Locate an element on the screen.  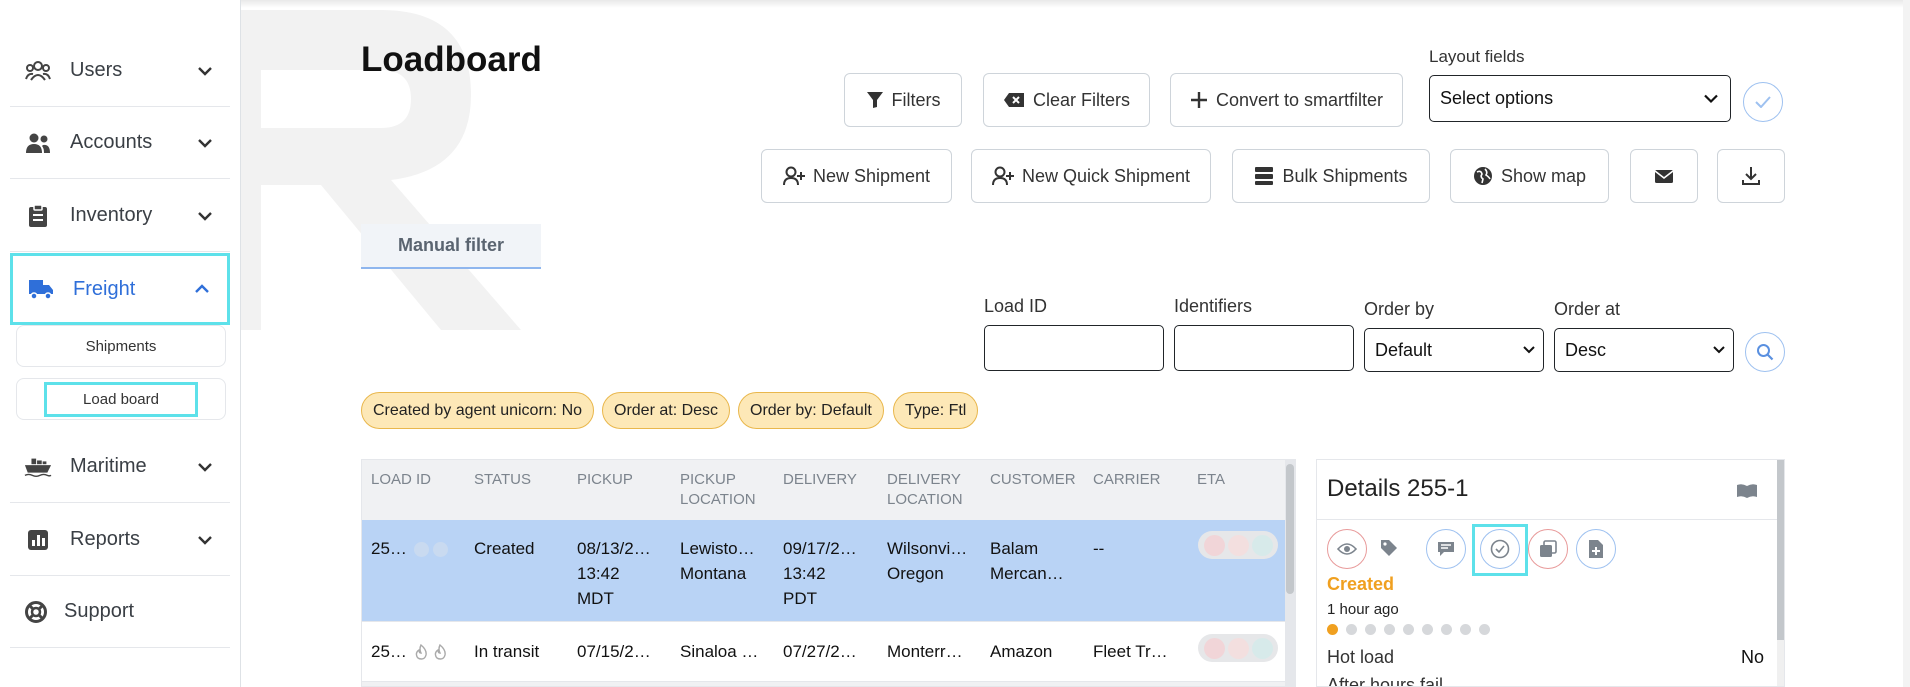
sidebar-item-users: Users is located at coordinates (120, 71).